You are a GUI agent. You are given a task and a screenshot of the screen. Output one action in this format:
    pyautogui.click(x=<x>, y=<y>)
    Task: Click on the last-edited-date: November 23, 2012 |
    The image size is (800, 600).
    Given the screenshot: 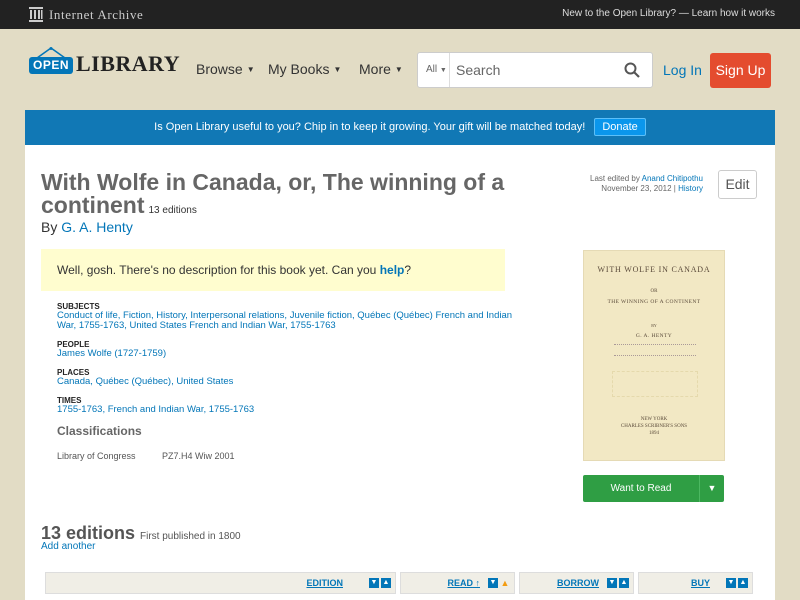 What is the action you would take?
    pyautogui.click(x=638, y=188)
    